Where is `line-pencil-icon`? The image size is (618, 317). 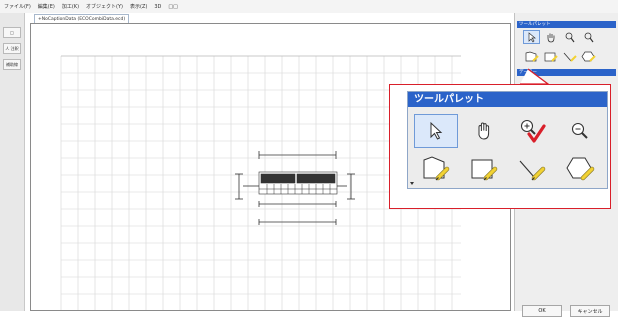
line-pencil-icon is located at coordinates (532, 170).